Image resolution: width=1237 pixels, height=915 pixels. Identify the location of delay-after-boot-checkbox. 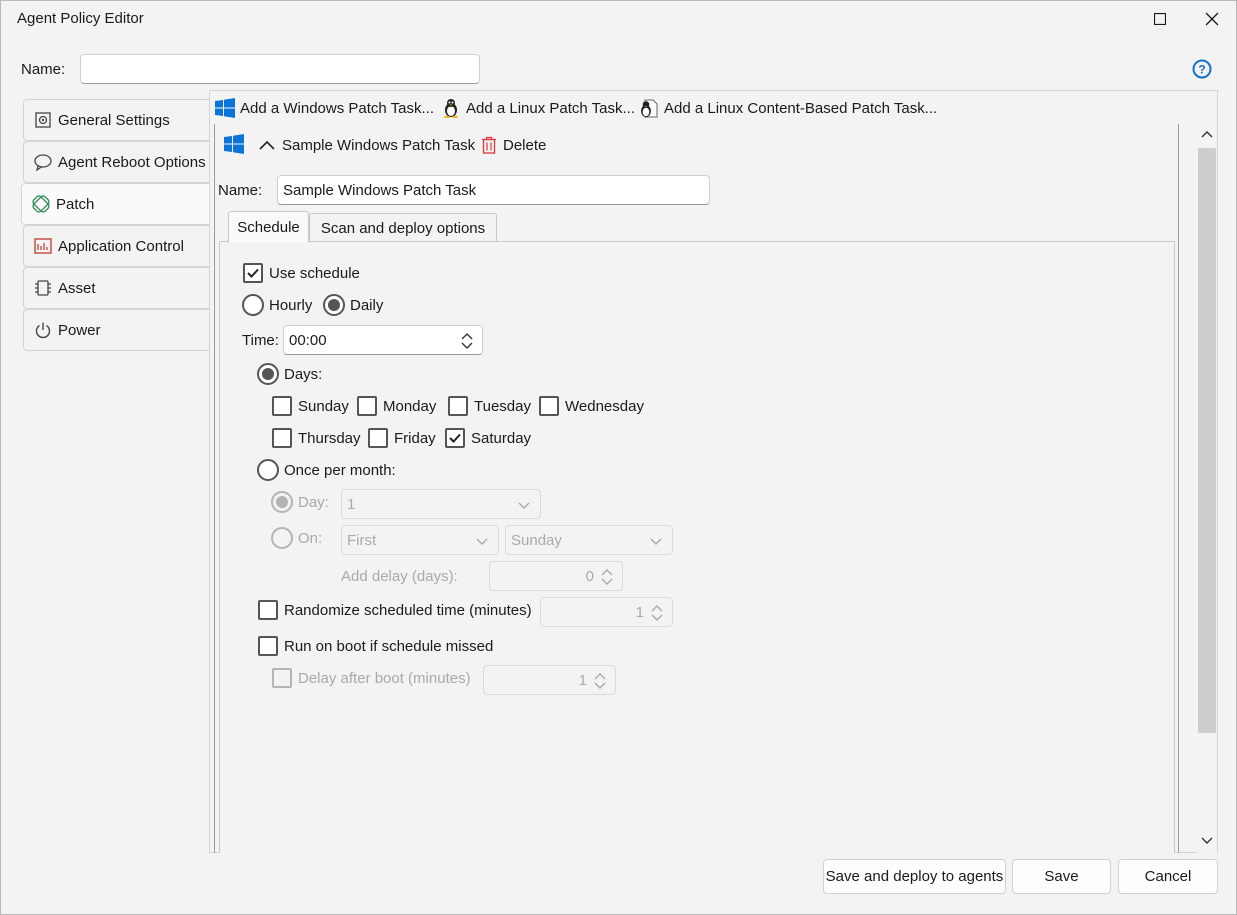
(282, 678).